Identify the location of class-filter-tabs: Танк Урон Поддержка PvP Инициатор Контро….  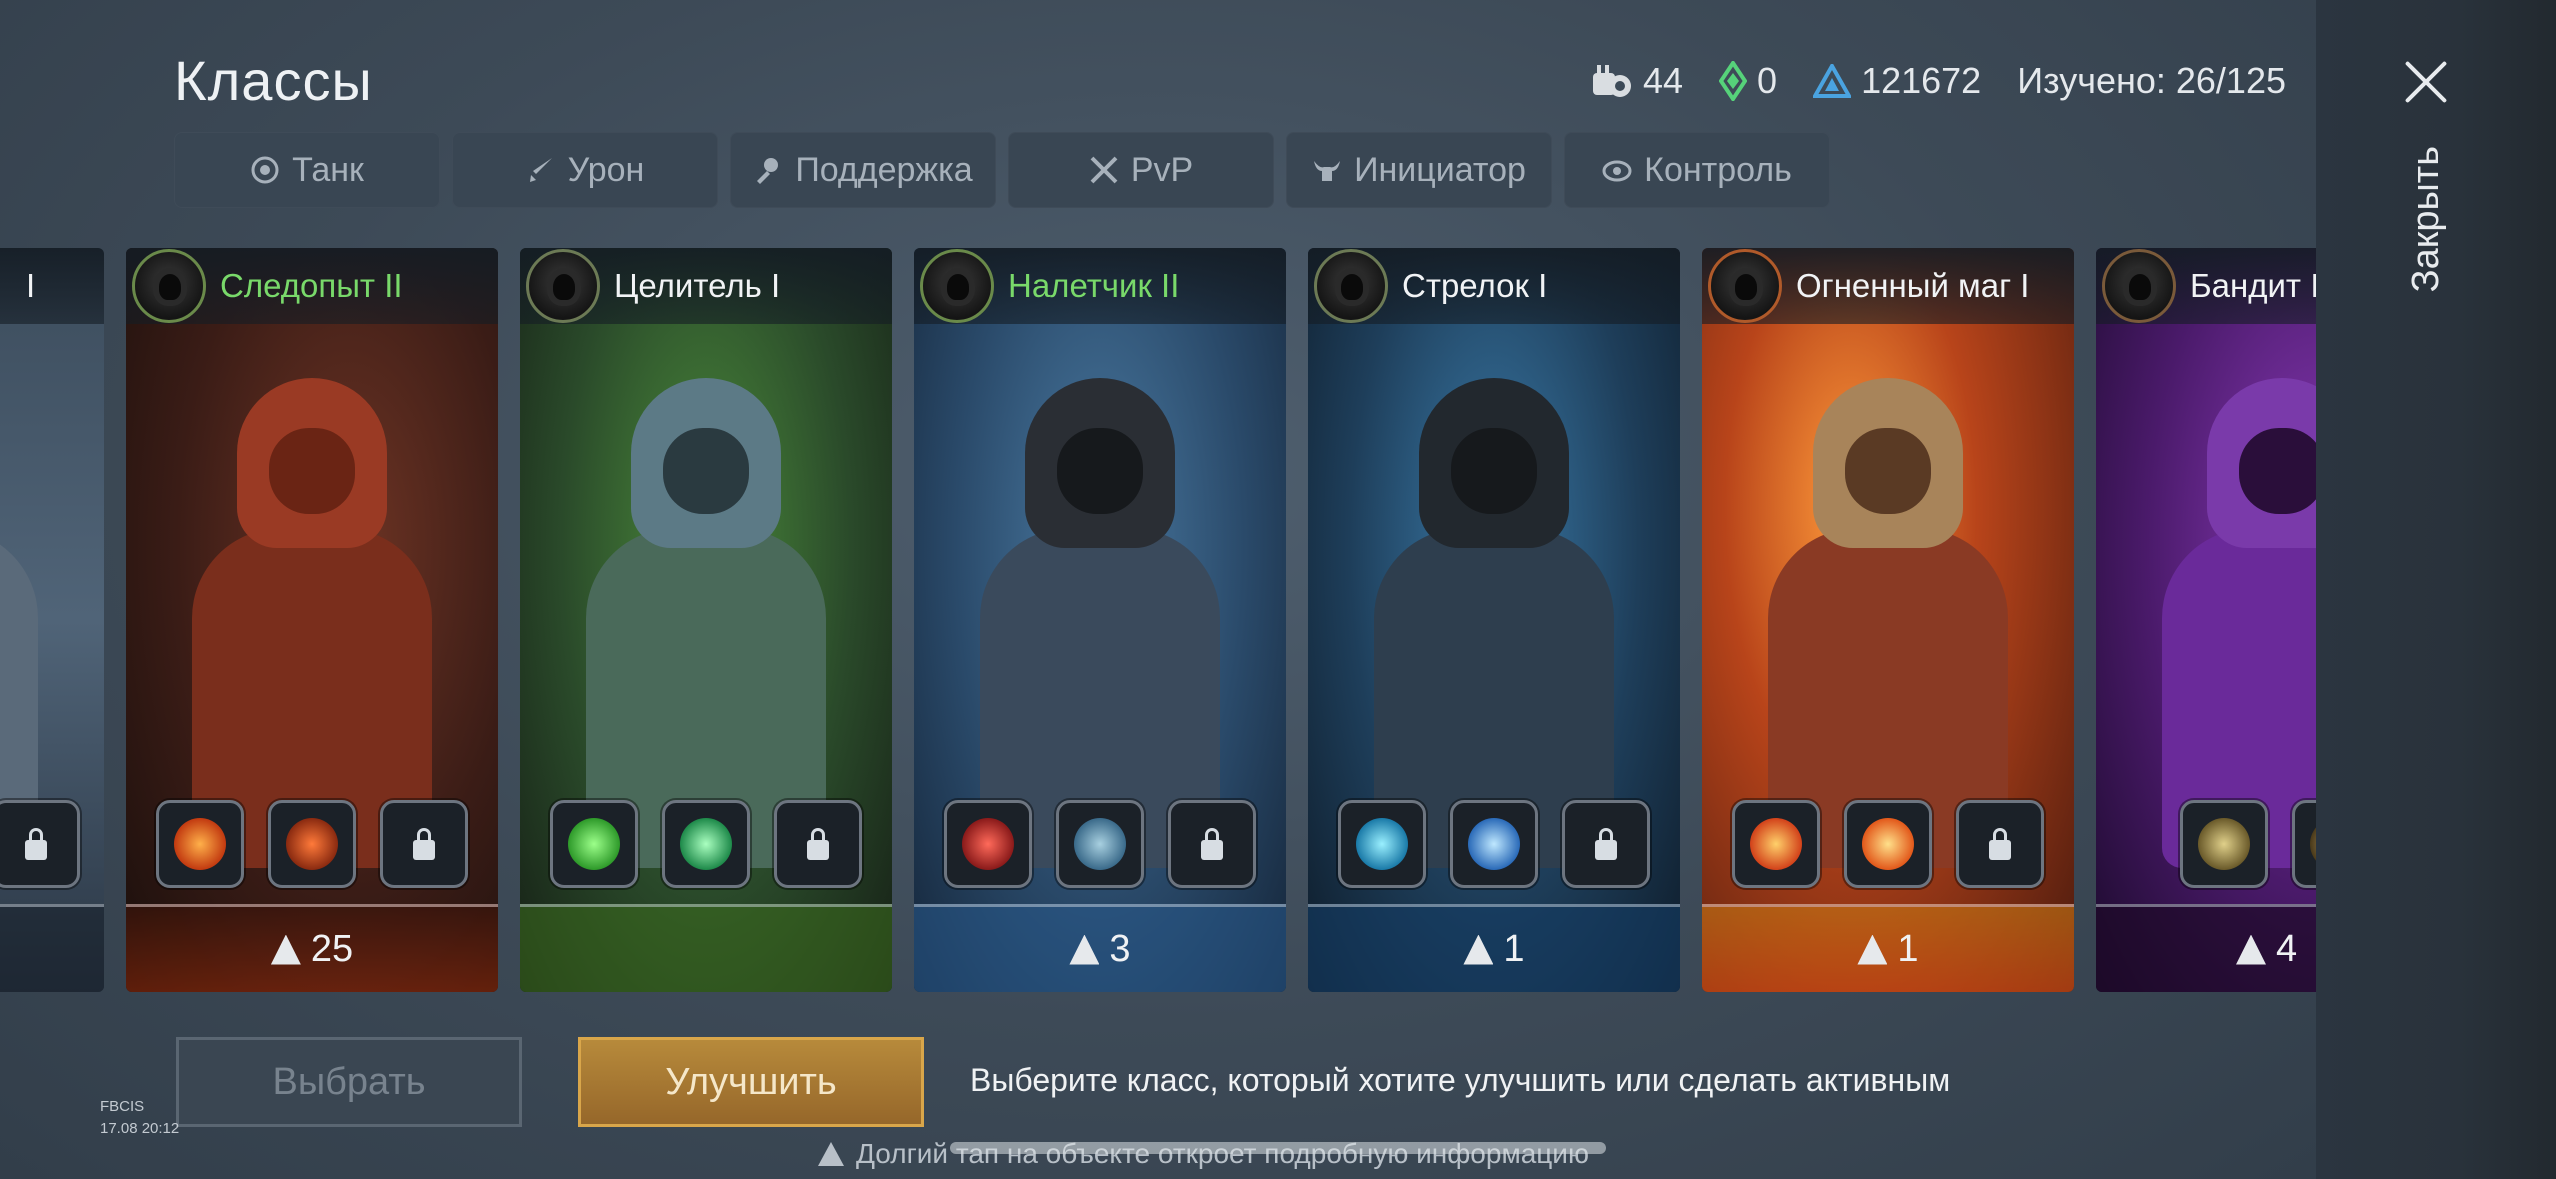
(1002, 170).